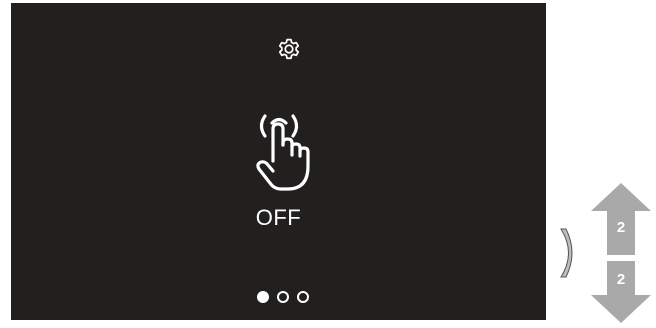 This screenshot has height=328, width=656. I want to click on settings-button, so click(289, 49).